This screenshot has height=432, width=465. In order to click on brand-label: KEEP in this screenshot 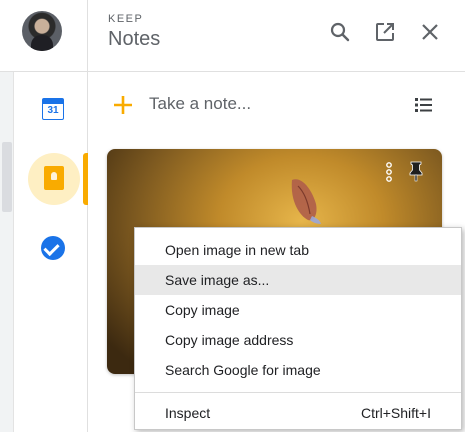, I will do `click(126, 19)`.